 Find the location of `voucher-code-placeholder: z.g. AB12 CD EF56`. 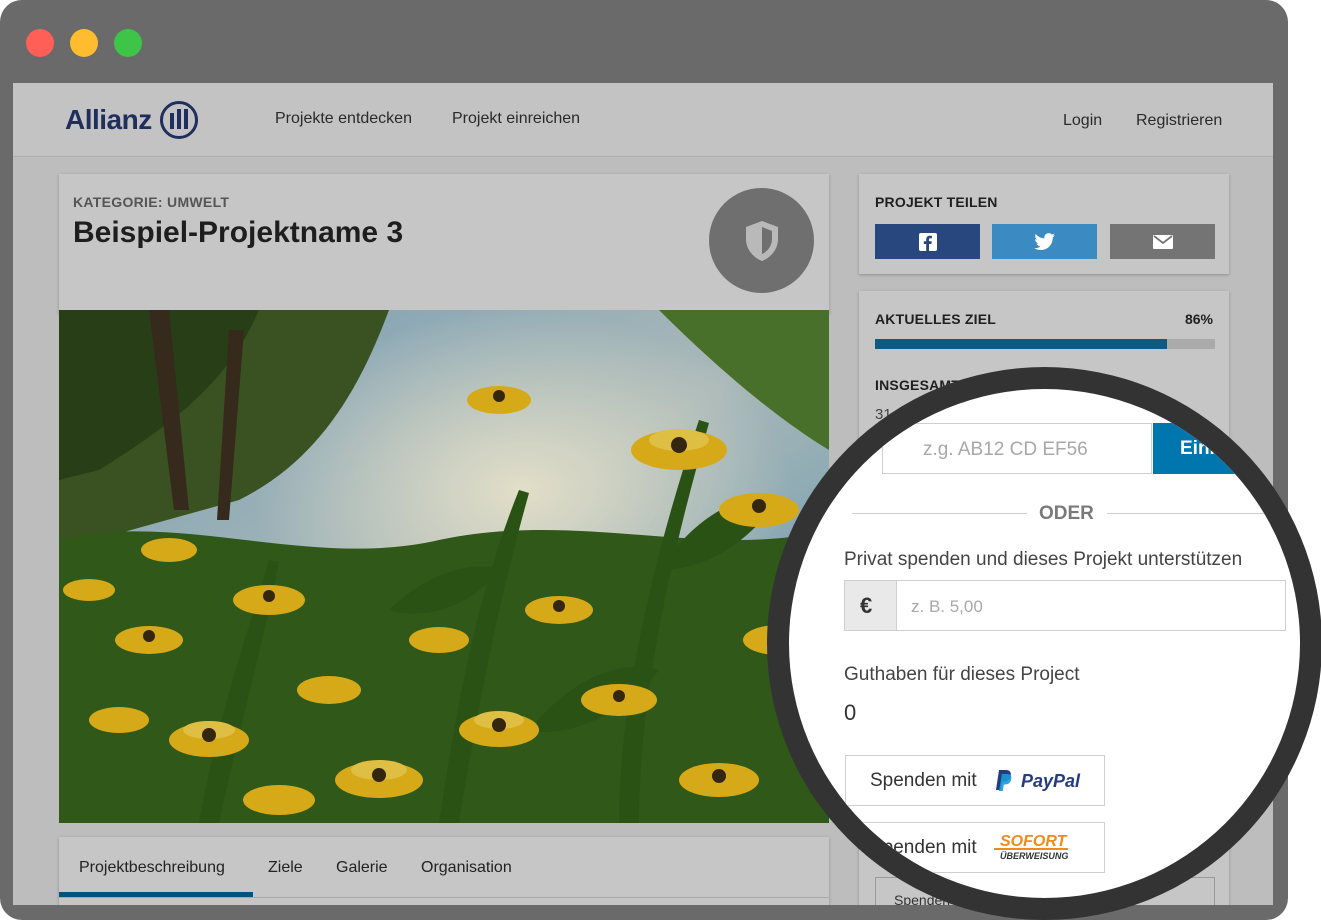

voucher-code-placeholder: z.g. AB12 CD EF56 is located at coordinates (1005, 449).